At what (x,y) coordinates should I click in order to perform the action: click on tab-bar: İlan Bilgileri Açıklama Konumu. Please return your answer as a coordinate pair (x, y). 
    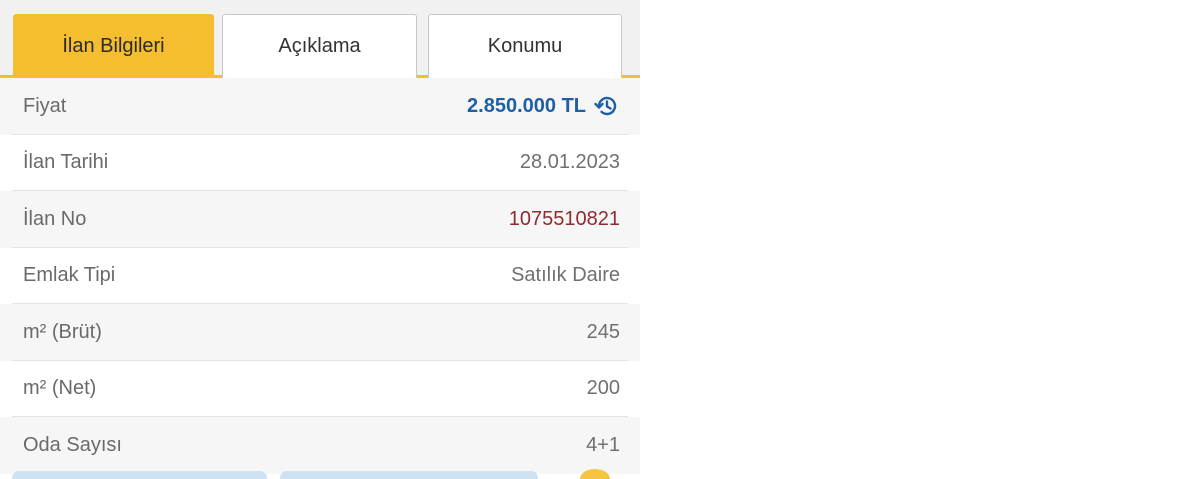
    Looking at the image, I should click on (320, 39).